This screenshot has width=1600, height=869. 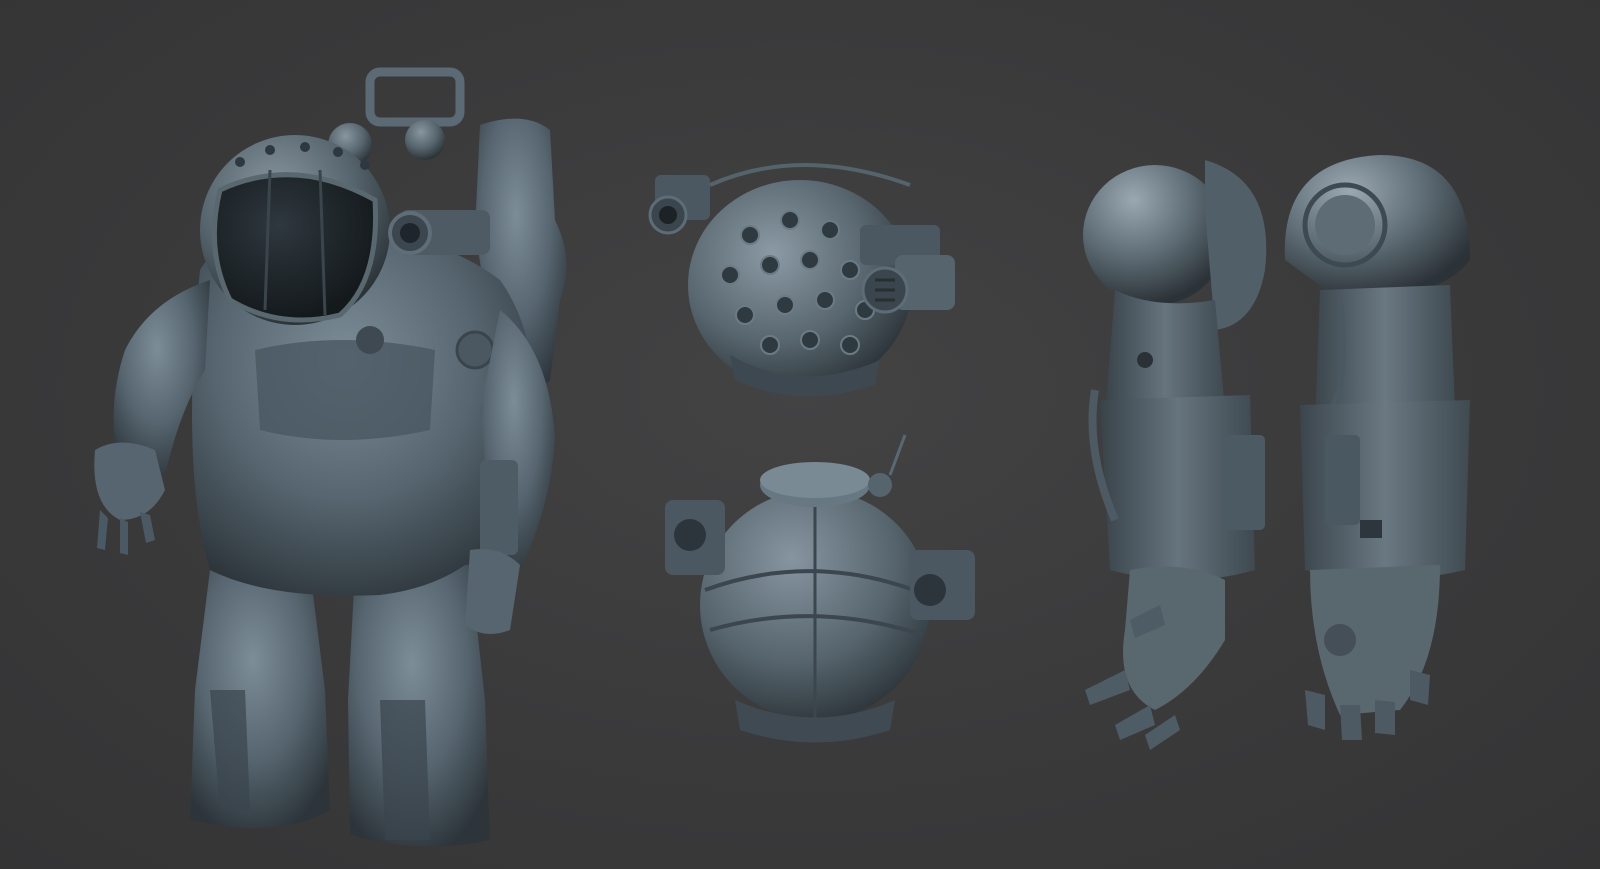 I want to click on shoulder-dome-back, so click(x=1377, y=227).